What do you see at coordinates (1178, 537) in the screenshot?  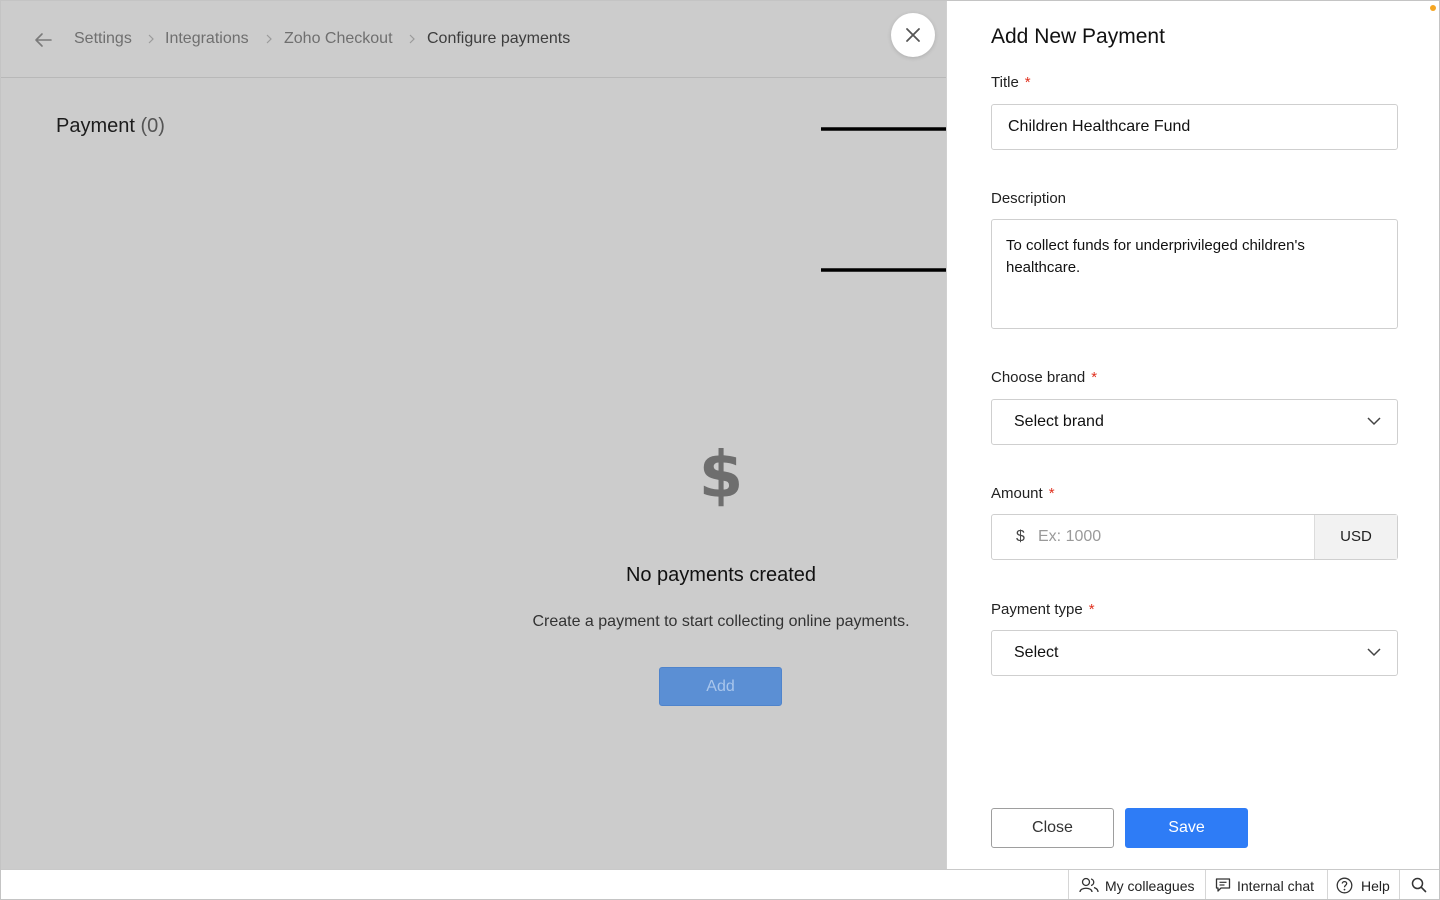 I see `amount-input` at bounding box center [1178, 537].